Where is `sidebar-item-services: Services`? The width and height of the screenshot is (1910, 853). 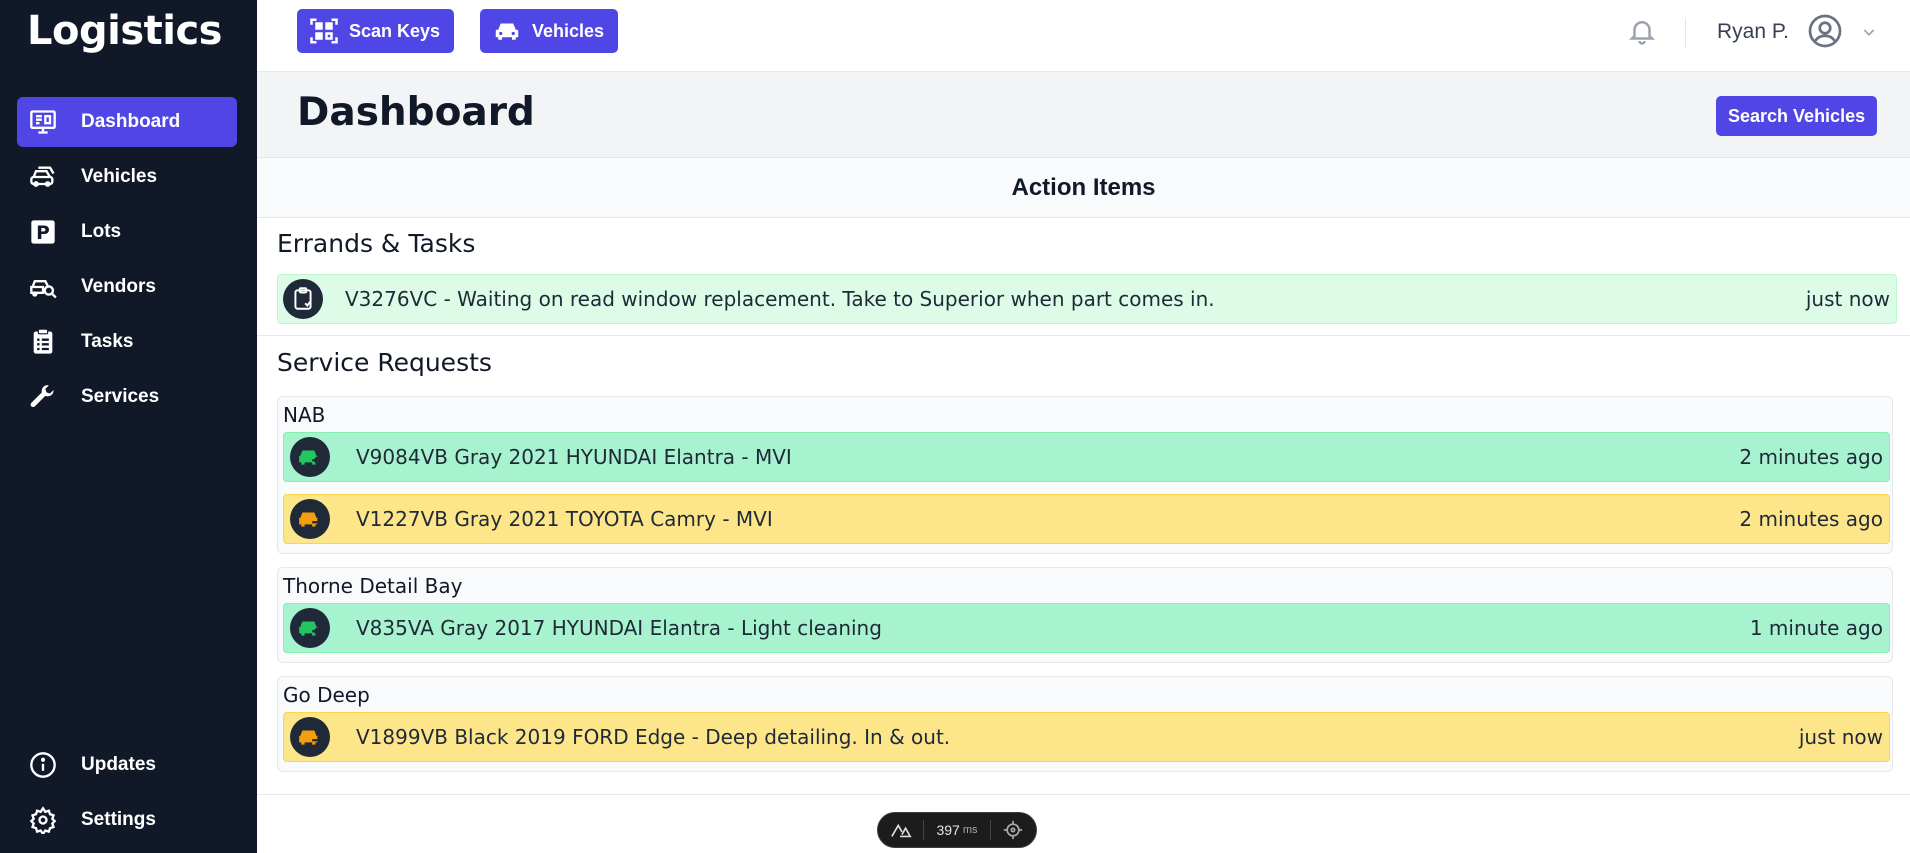
sidebar-item-services: Services is located at coordinates (127, 397).